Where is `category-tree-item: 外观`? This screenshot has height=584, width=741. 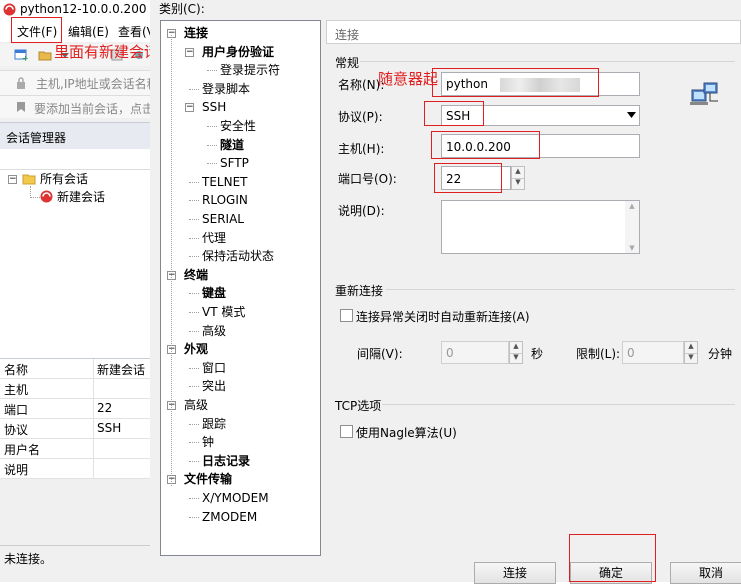 category-tree-item: 外观 is located at coordinates (196, 349).